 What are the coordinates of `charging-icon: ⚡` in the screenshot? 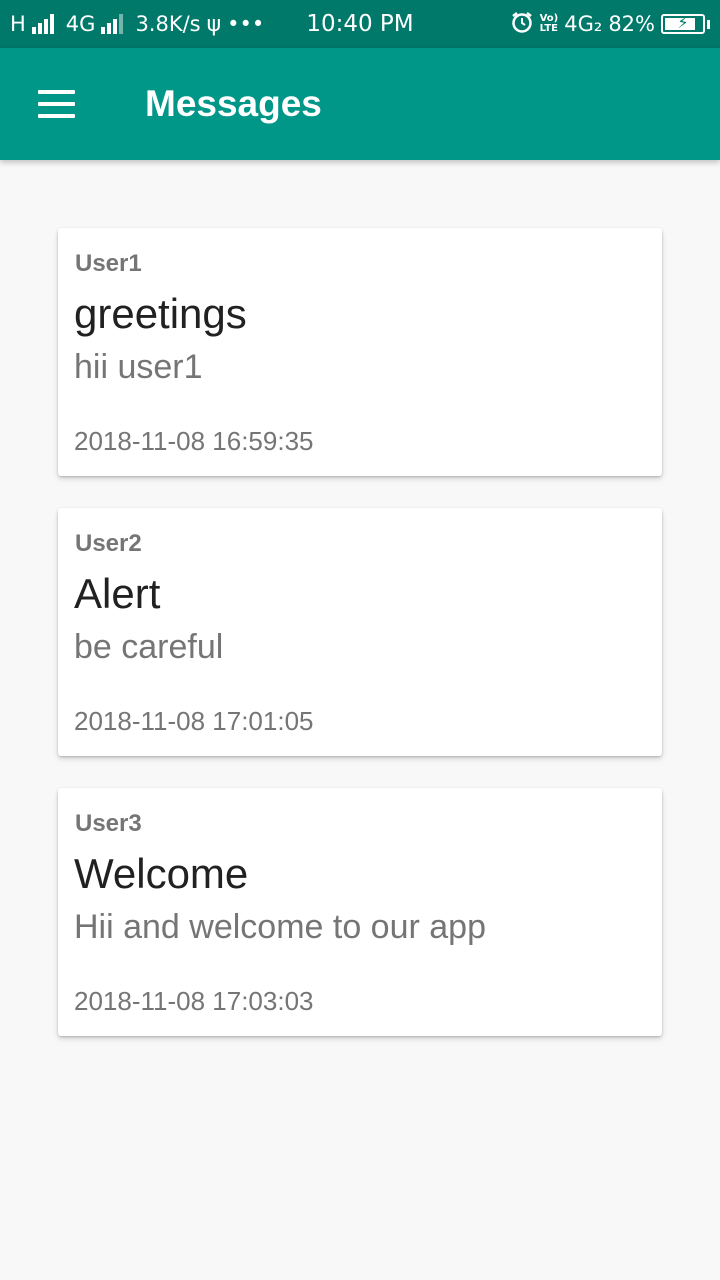 It's located at (683, 22).